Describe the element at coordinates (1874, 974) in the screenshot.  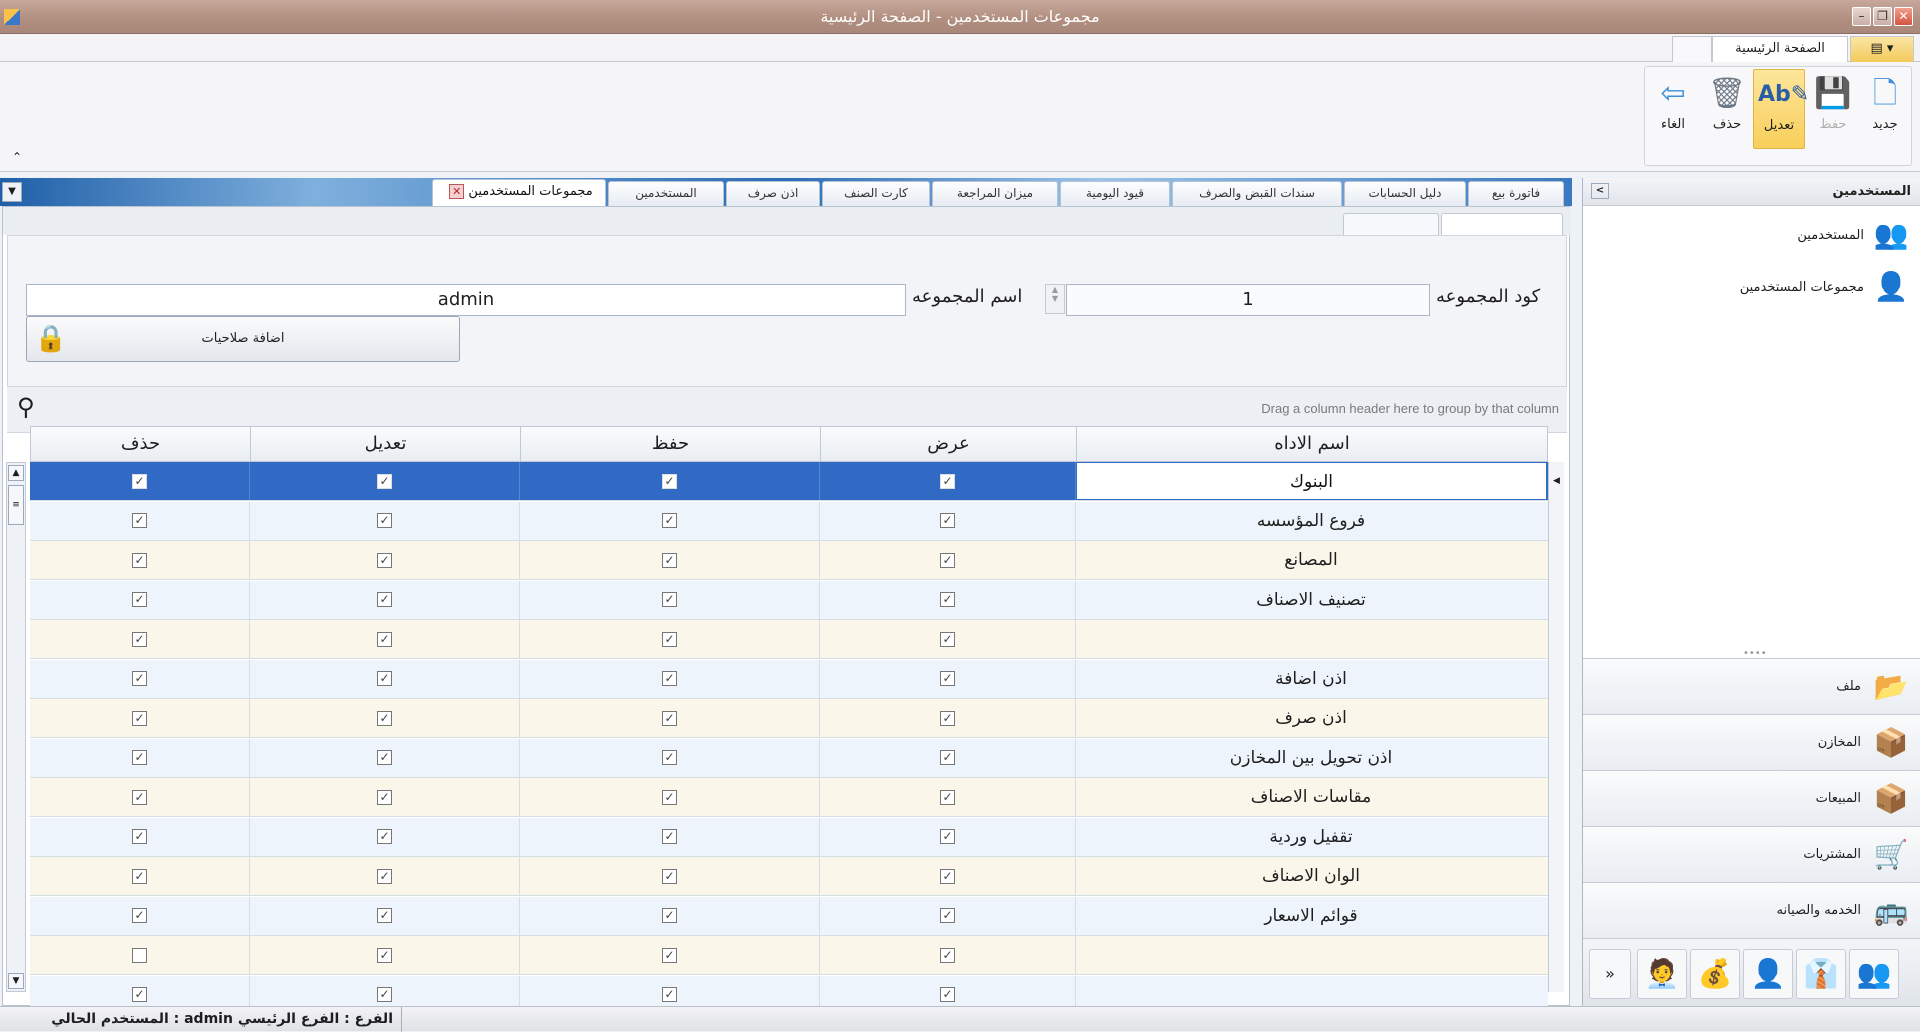
I see `users-group-icon: 👥` at that location.